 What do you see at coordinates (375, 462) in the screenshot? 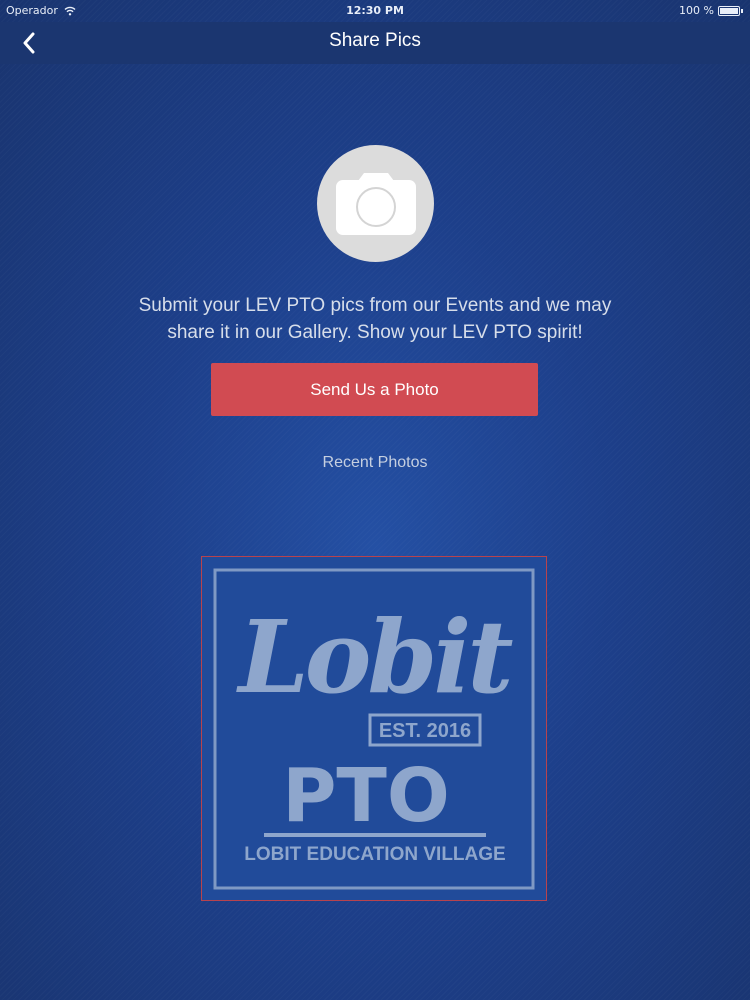
I see `recent-photos-label: Recent Photos` at bounding box center [375, 462].